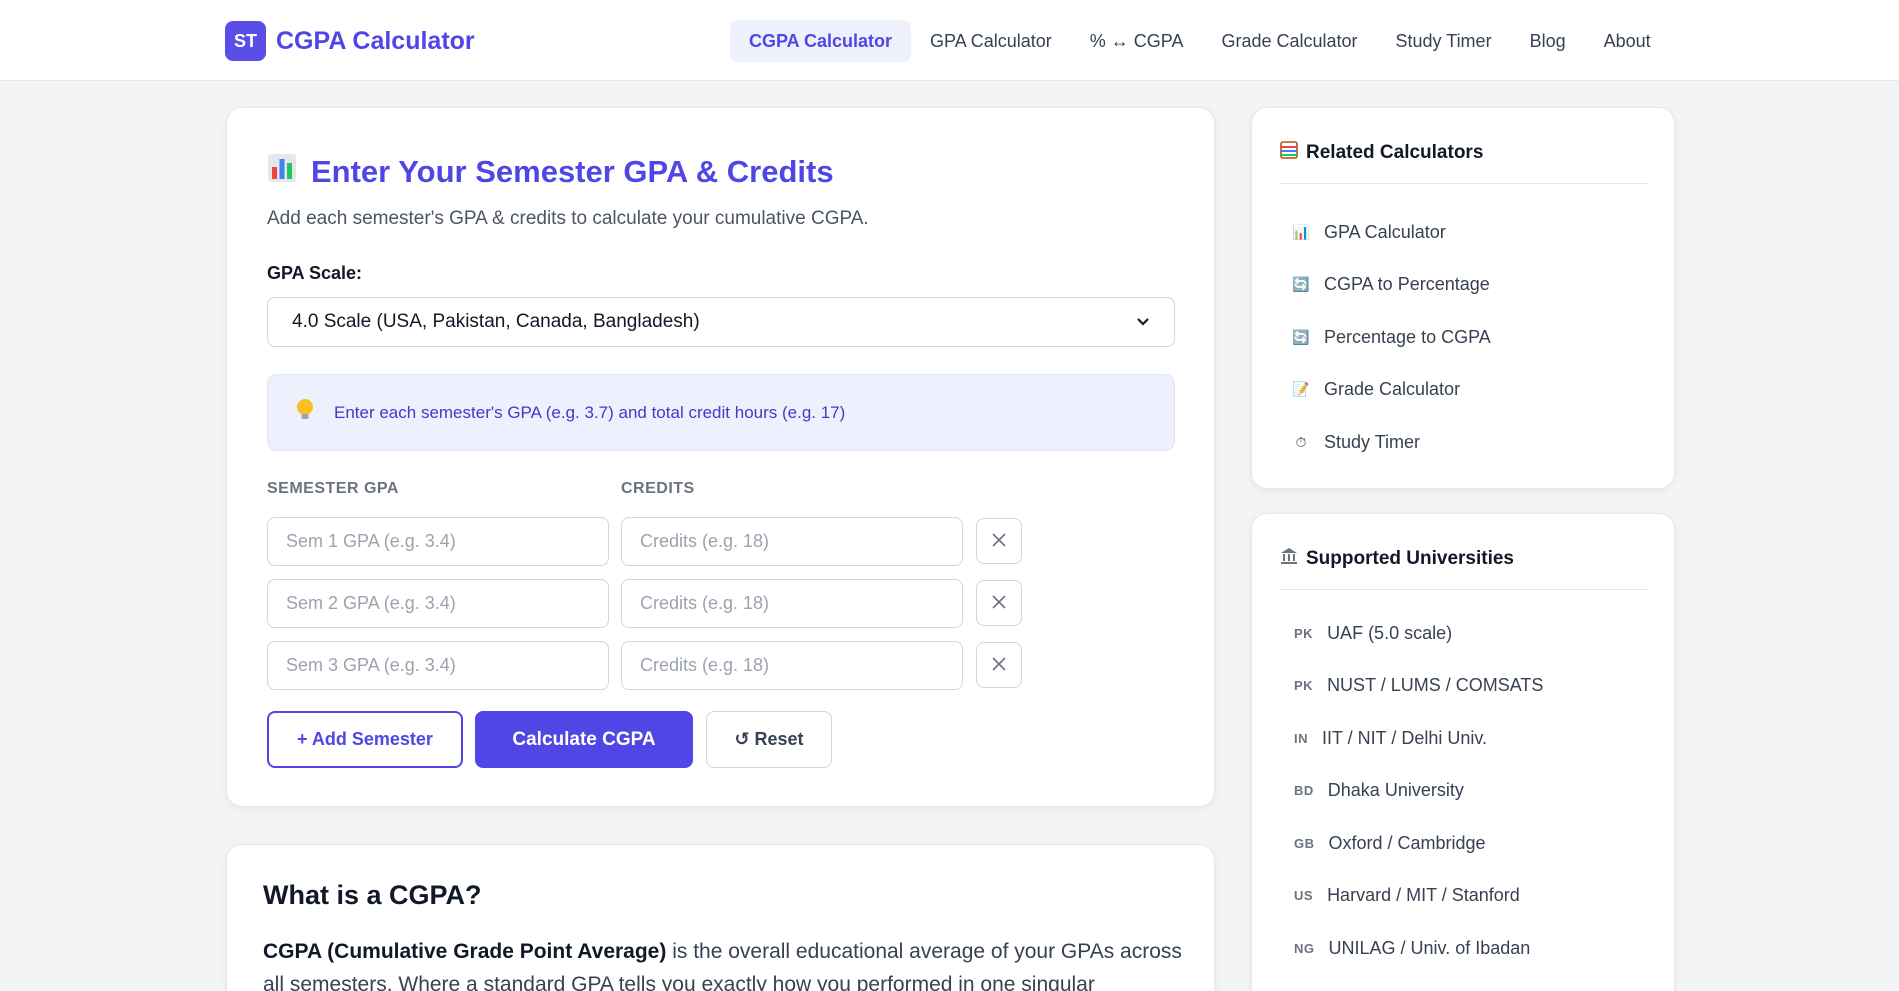  I want to click on calculator-title: Enter Your Semester GPA & Credits, so click(550, 172).